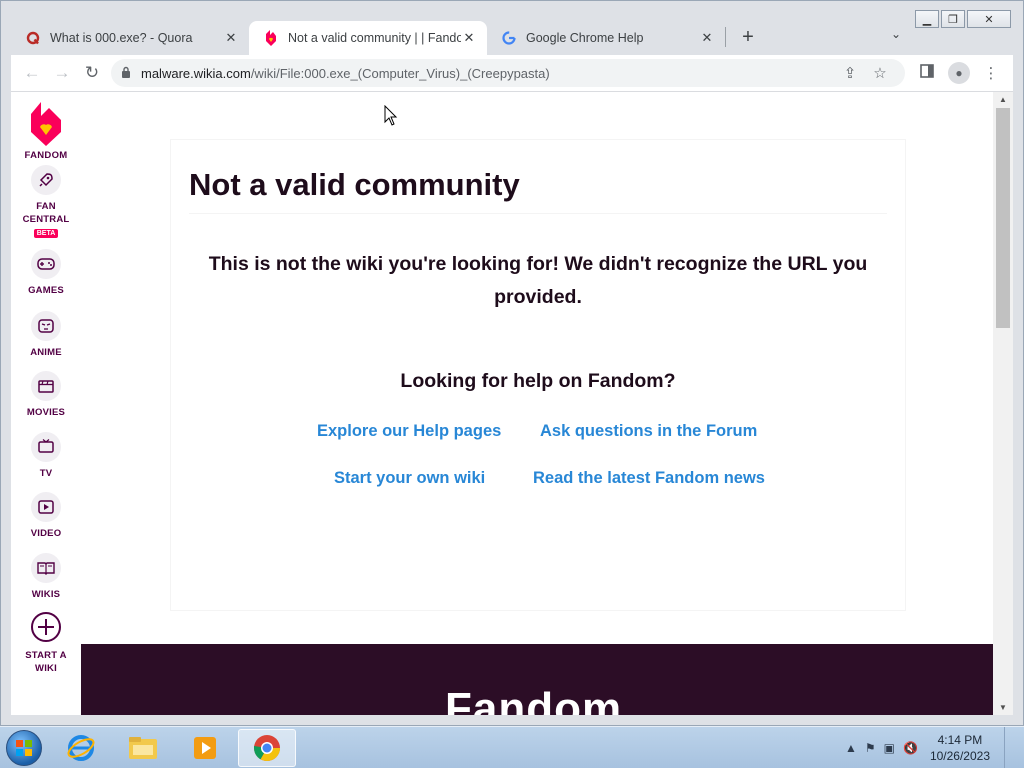 This screenshot has height=768, width=1024. Describe the element at coordinates (1003, 403) in the screenshot. I see `vertical-scrollbar: ▲ ▼` at that location.